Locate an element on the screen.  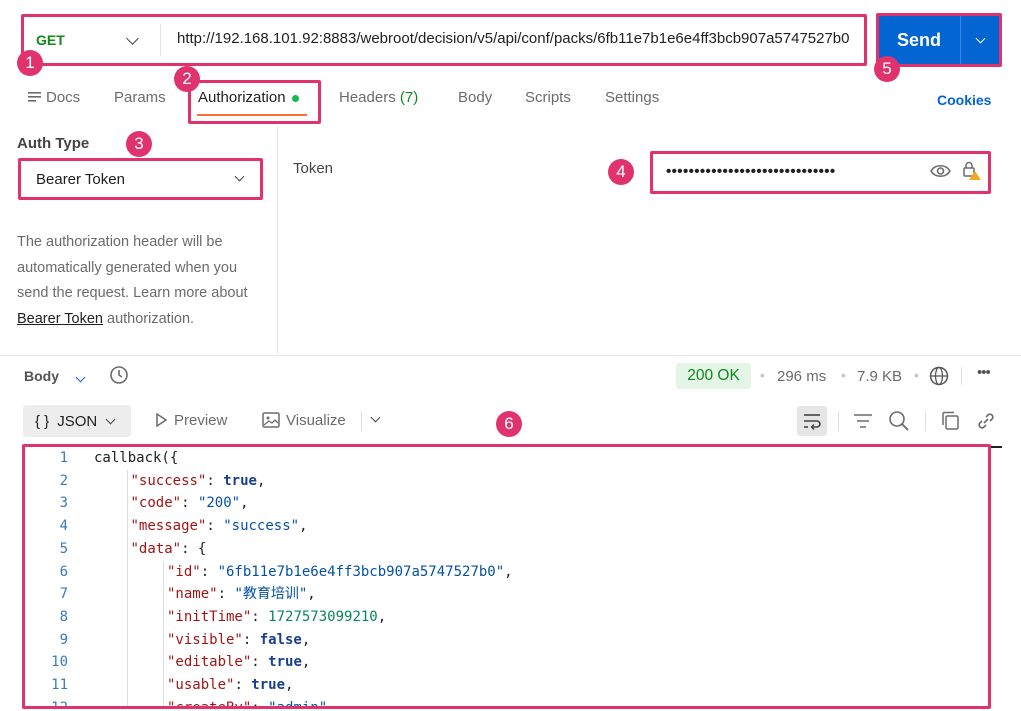
link-icon is located at coordinates (986, 421).